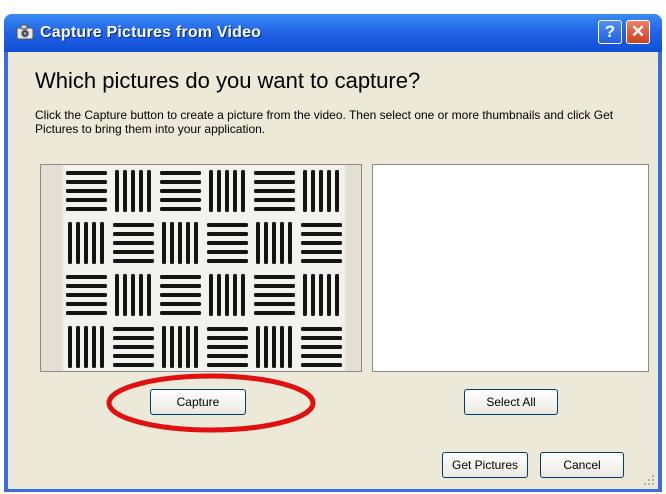  What do you see at coordinates (333, 33) in the screenshot?
I see `title-bar: Capture Pictures from Video ? ✕` at bounding box center [333, 33].